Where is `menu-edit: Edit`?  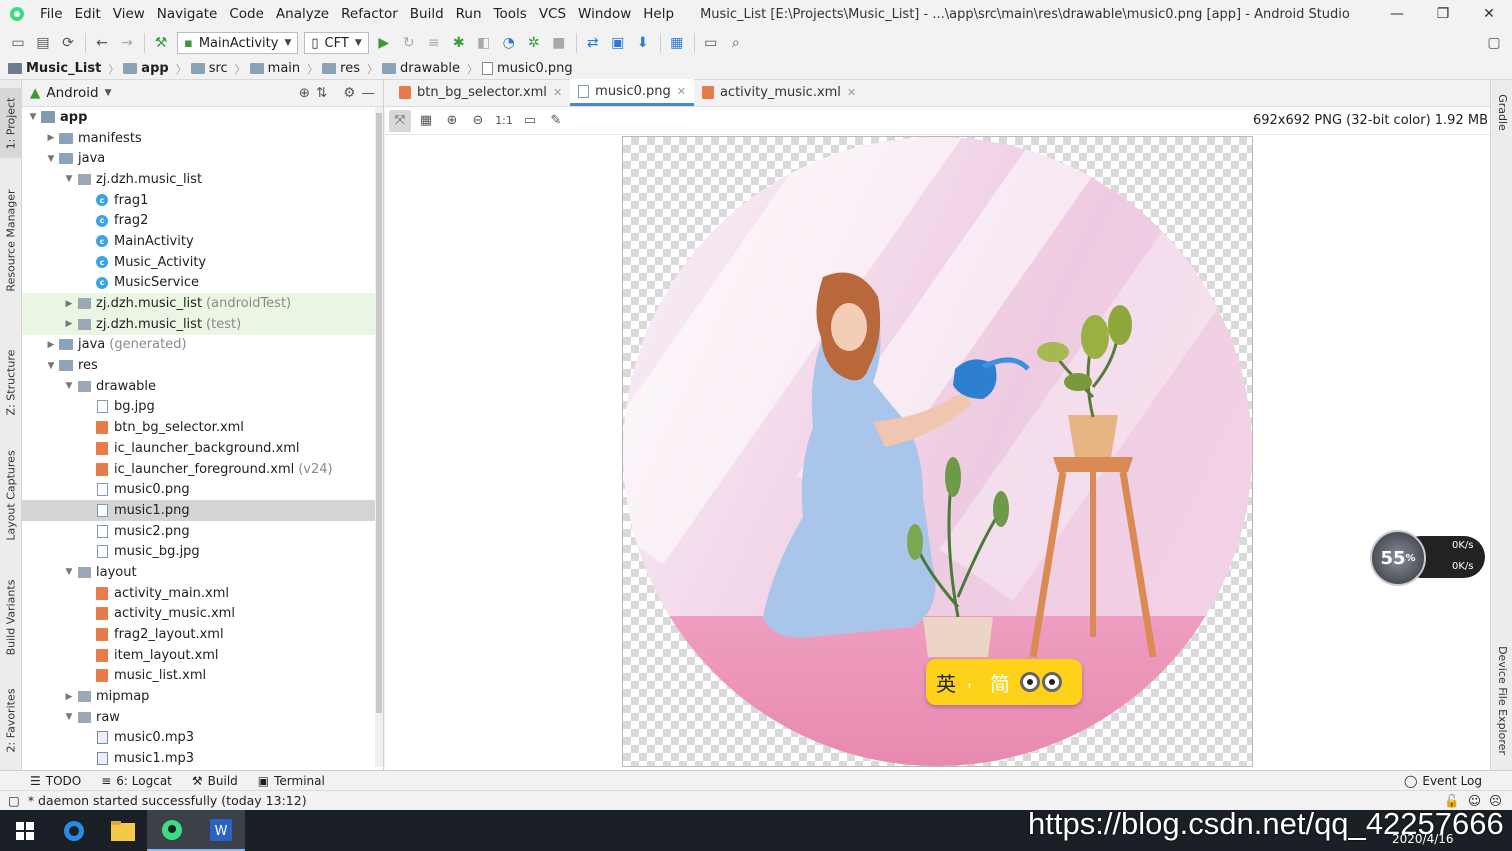 menu-edit: Edit is located at coordinates (88, 14).